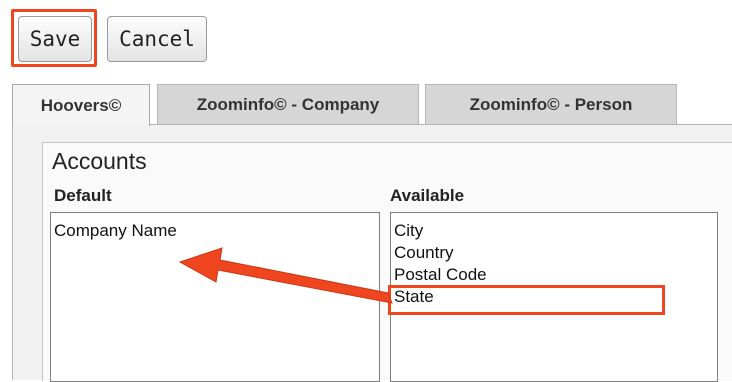 The image size is (732, 382). Describe the element at coordinates (285, 275) in the screenshot. I see `drag-arrow-icon` at that location.